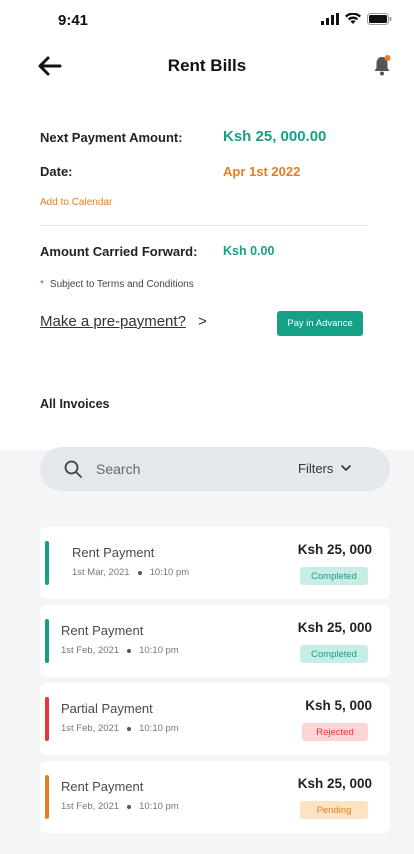  What do you see at coordinates (207, 22) in the screenshot?
I see `status-bar: 9:41` at bounding box center [207, 22].